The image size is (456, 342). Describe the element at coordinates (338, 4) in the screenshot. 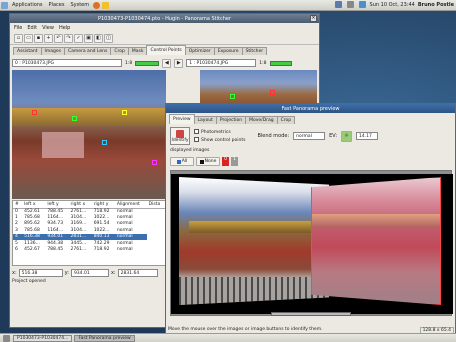

I see `network-icon` at that location.